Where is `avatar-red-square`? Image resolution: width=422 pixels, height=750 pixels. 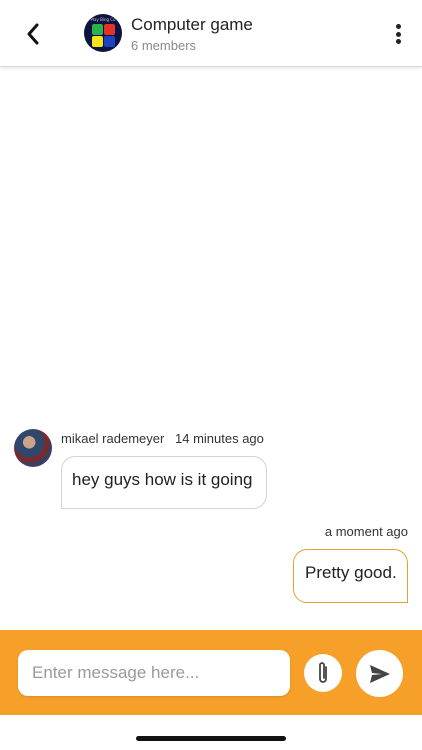 avatar-red-square is located at coordinates (109, 29).